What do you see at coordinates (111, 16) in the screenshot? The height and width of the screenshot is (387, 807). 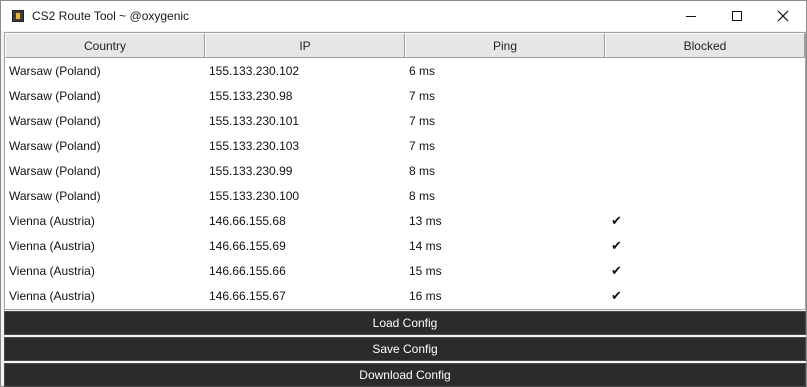 I see `window-title: CS2 Route Tool ~ @oxygenic` at bounding box center [111, 16].